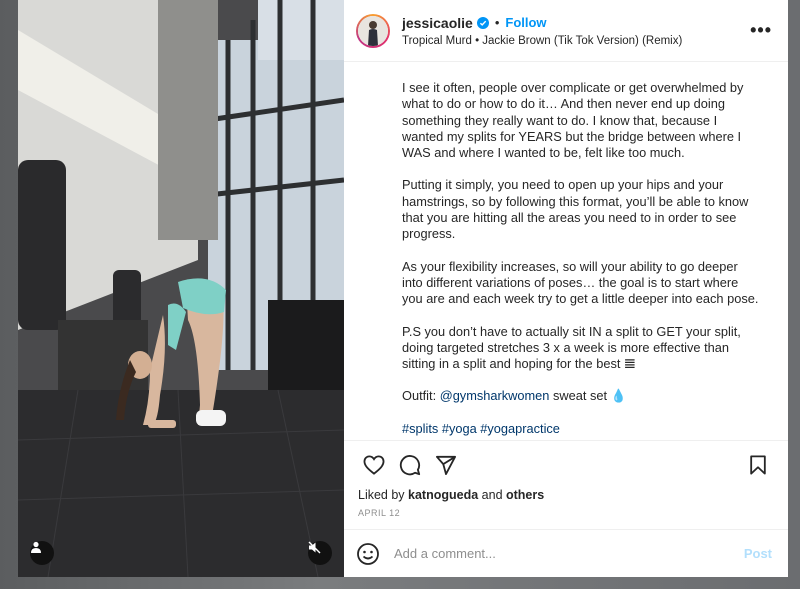 The height and width of the screenshot is (589, 800). What do you see at coordinates (588, 396) in the screenshot?
I see `outfit-suffix: sweat set 💧` at bounding box center [588, 396].